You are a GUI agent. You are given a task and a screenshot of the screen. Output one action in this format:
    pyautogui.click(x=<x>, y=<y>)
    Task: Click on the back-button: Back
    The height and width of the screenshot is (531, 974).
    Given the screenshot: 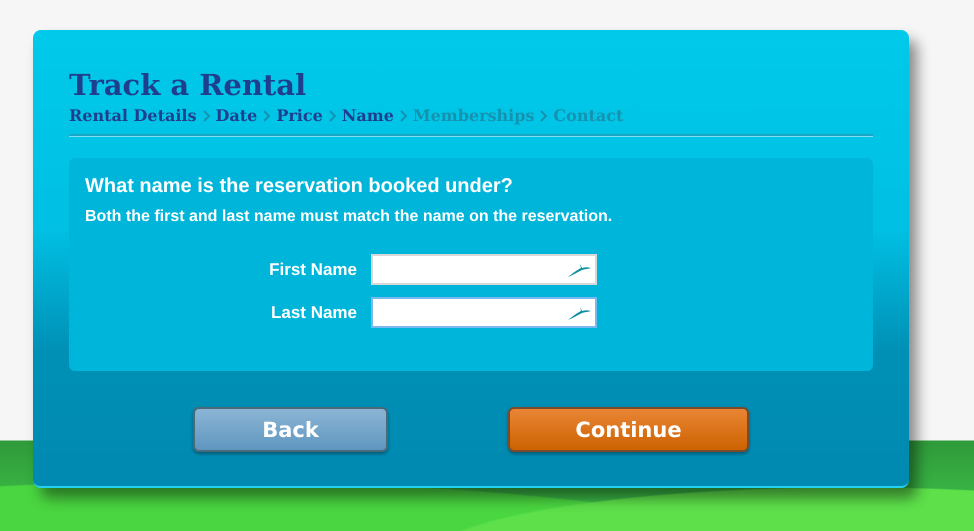 What is the action you would take?
    pyautogui.click(x=290, y=429)
    